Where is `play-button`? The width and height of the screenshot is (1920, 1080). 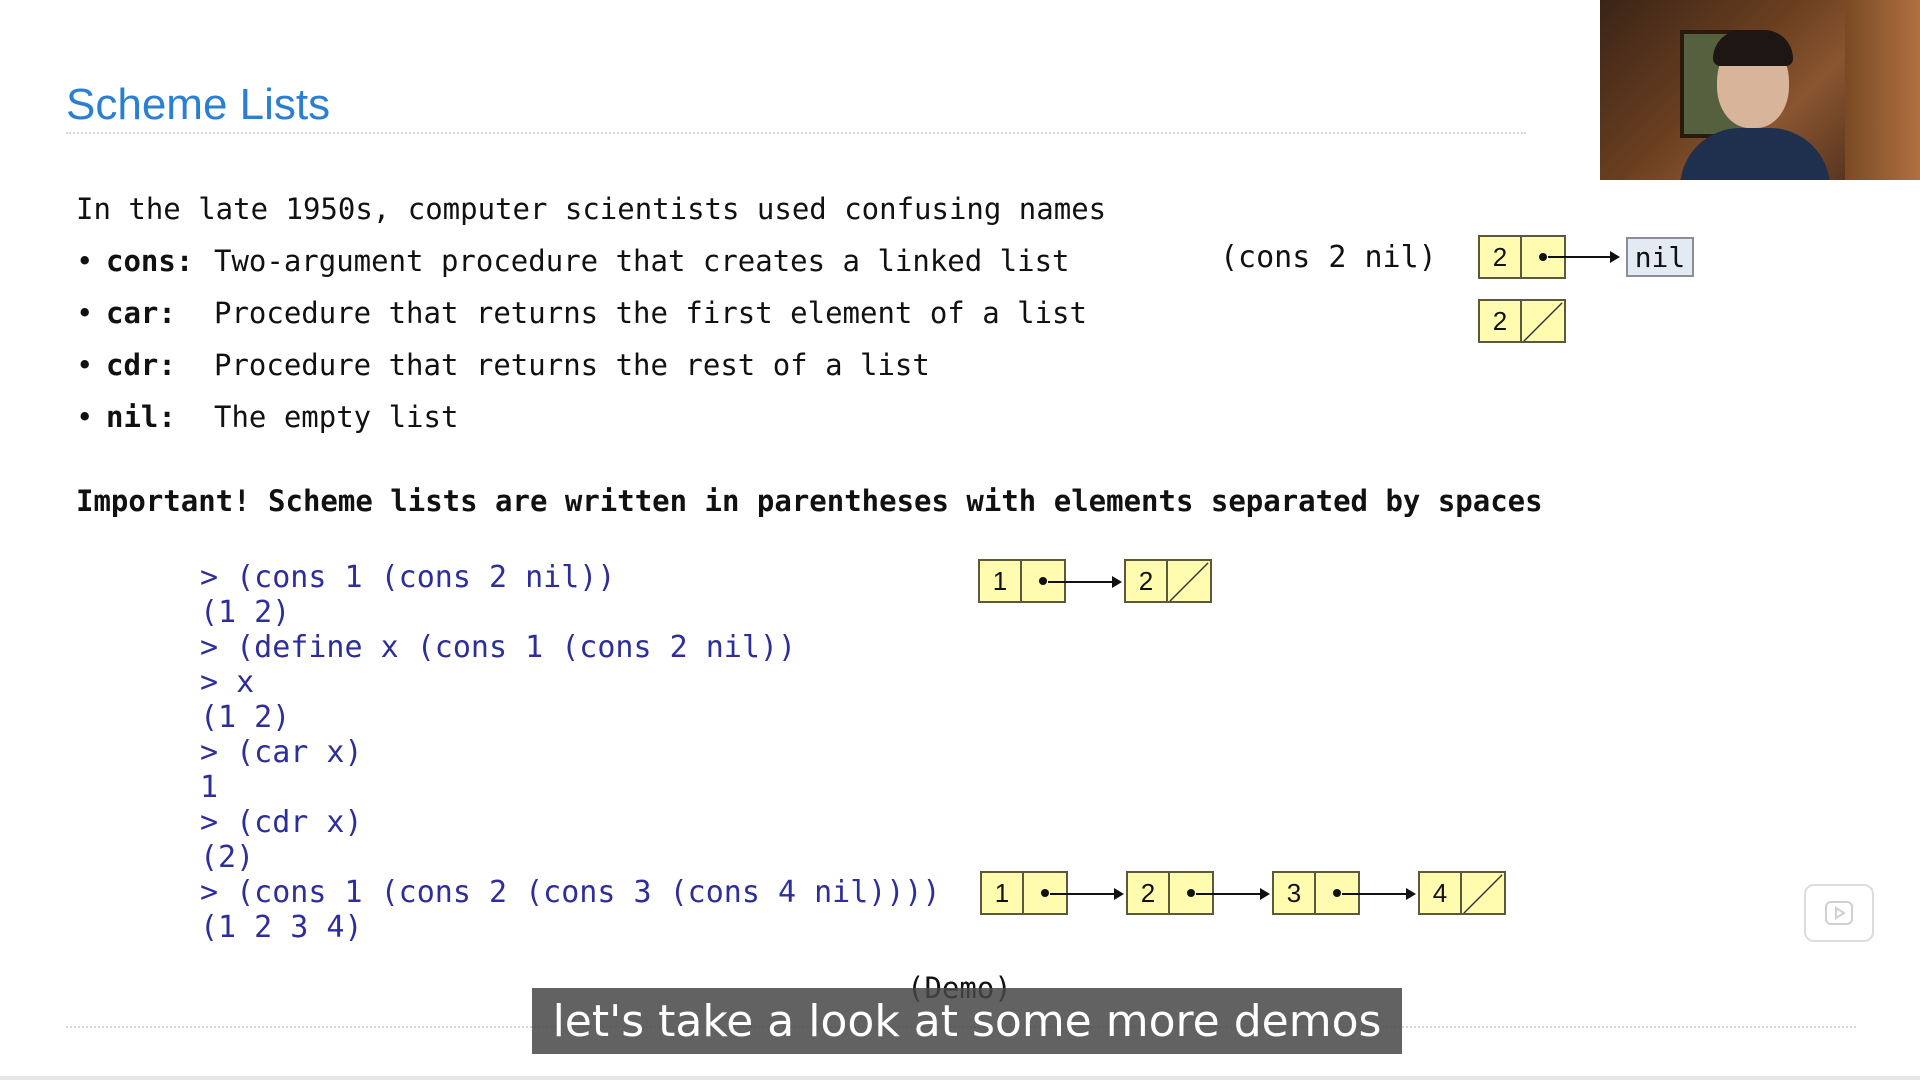 play-button is located at coordinates (1839, 913).